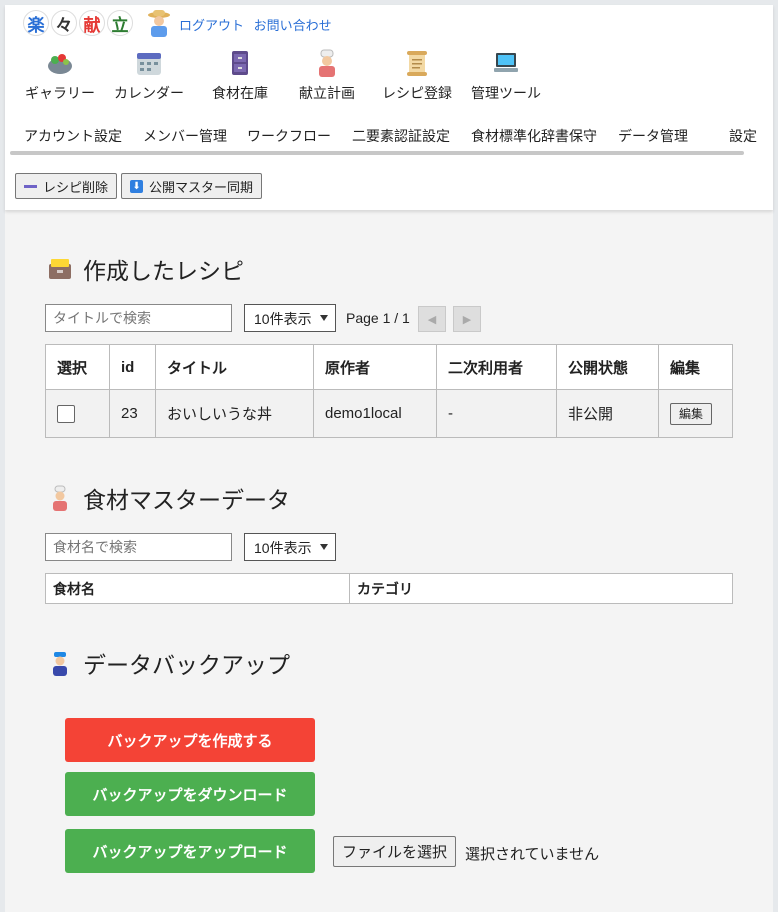 Image resolution: width=778 pixels, height=912 pixels. I want to click on col-category: カテゴリ, so click(541, 588).